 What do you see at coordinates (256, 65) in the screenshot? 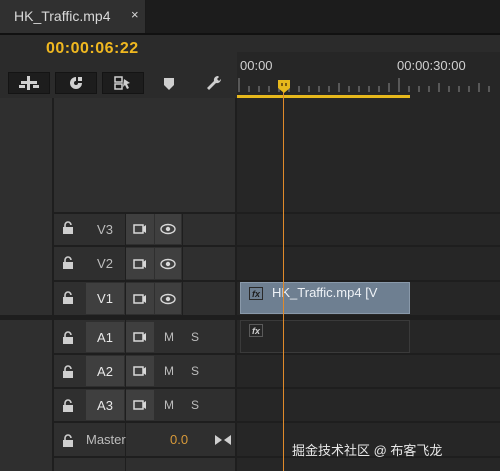
I see `ruler-start-label: 00:00` at bounding box center [256, 65].